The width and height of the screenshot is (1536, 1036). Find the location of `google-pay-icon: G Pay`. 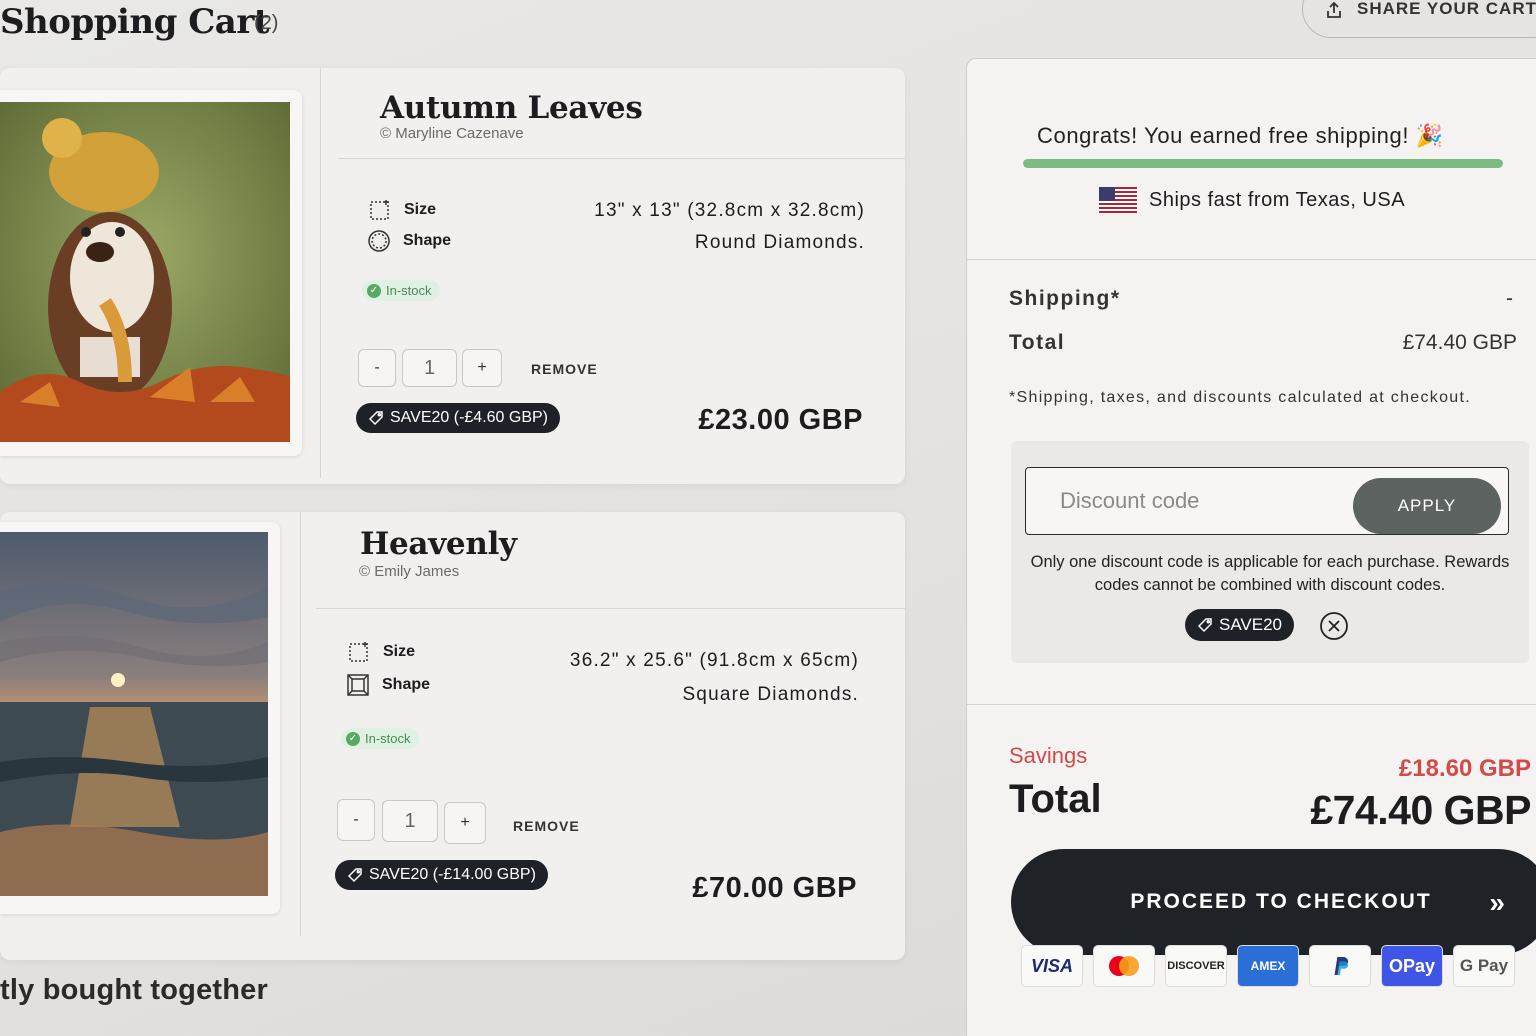

google-pay-icon: G Pay is located at coordinates (1484, 966).